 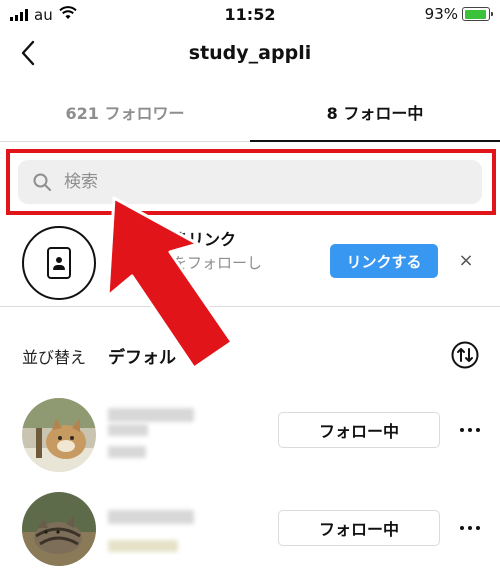 I want to click on follow-tabs: 621 フォロワー 8 フォロー中, so click(x=250, y=117).